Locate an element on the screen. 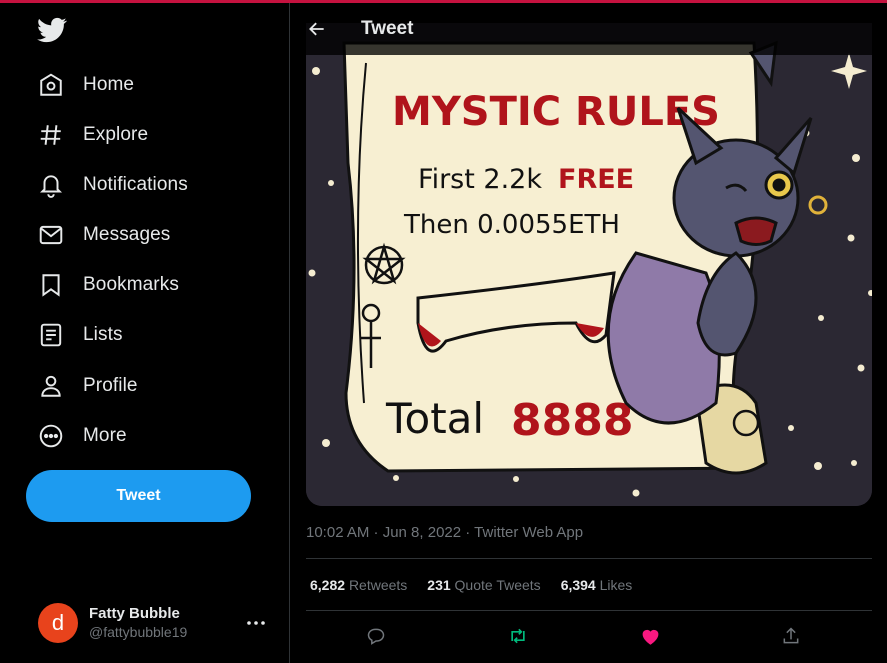 This screenshot has height=663, width=887. quote-tweets-stat: 231 Quote Tweets is located at coordinates (483, 585).